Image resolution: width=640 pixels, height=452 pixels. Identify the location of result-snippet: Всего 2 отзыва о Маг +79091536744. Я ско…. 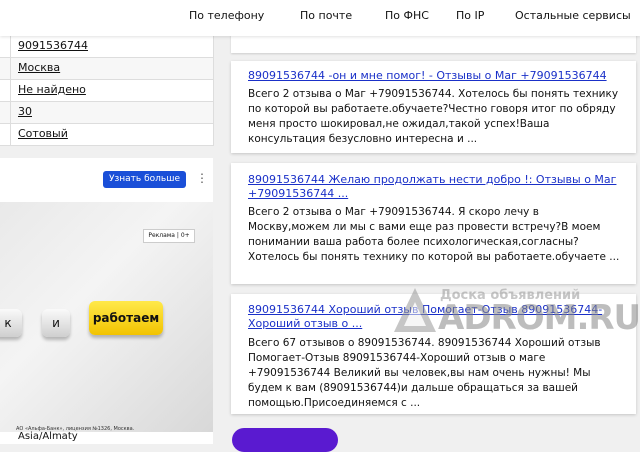
(434, 234).